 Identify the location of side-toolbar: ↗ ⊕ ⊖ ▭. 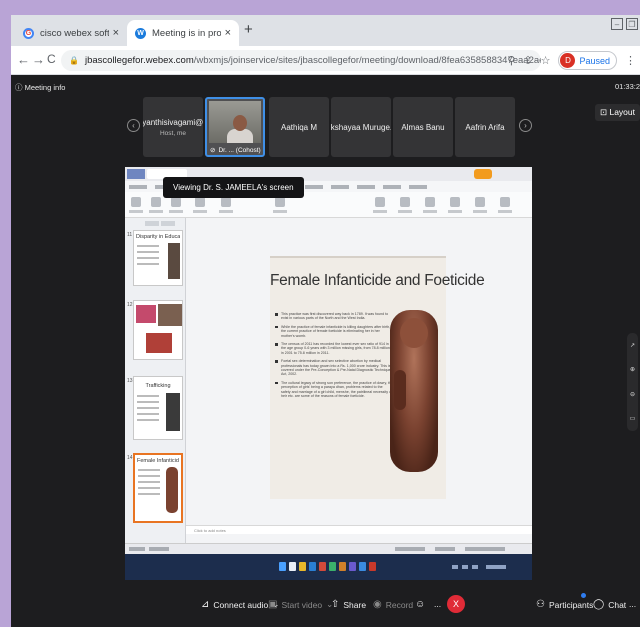
(632, 382).